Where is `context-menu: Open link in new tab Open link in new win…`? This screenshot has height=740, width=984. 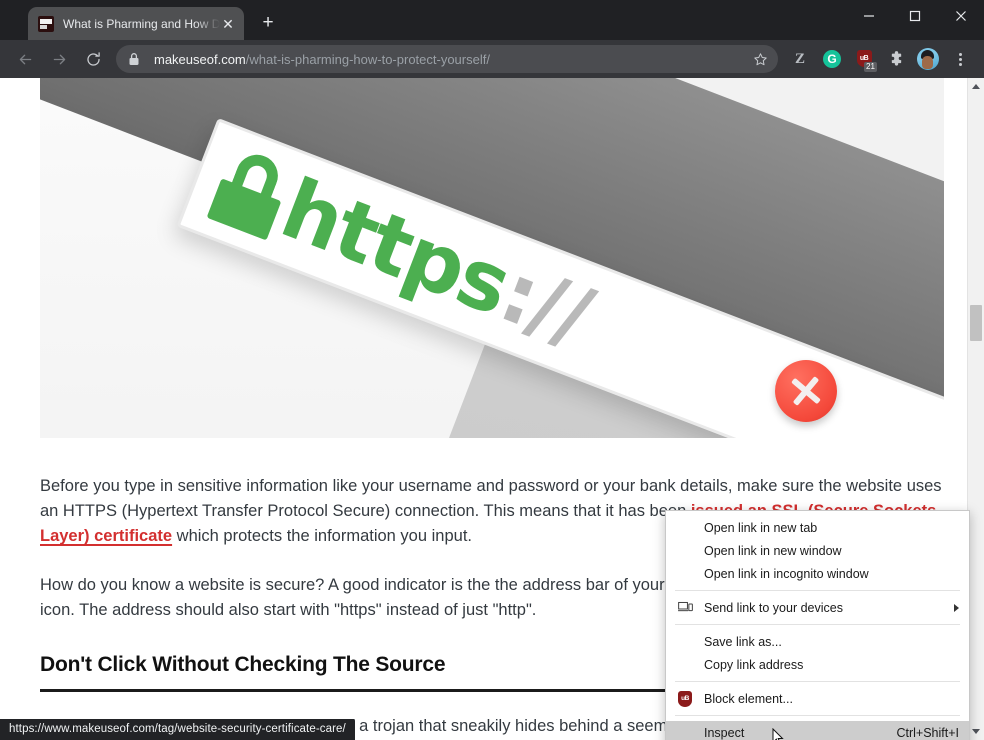
context-menu: Open link in new tab Open link in new win… is located at coordinates (817, 625).